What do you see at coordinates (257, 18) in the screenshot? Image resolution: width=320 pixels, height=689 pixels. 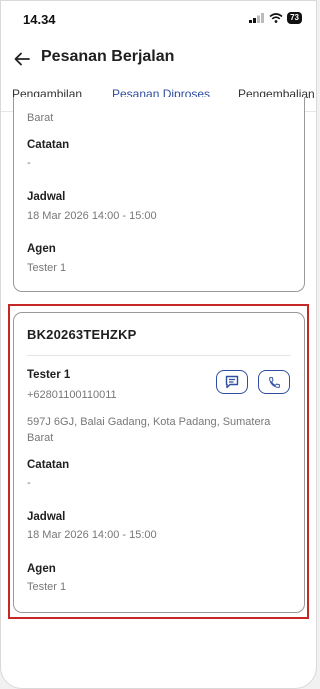 I see `signal-icon` at bounding box center [257, 18].